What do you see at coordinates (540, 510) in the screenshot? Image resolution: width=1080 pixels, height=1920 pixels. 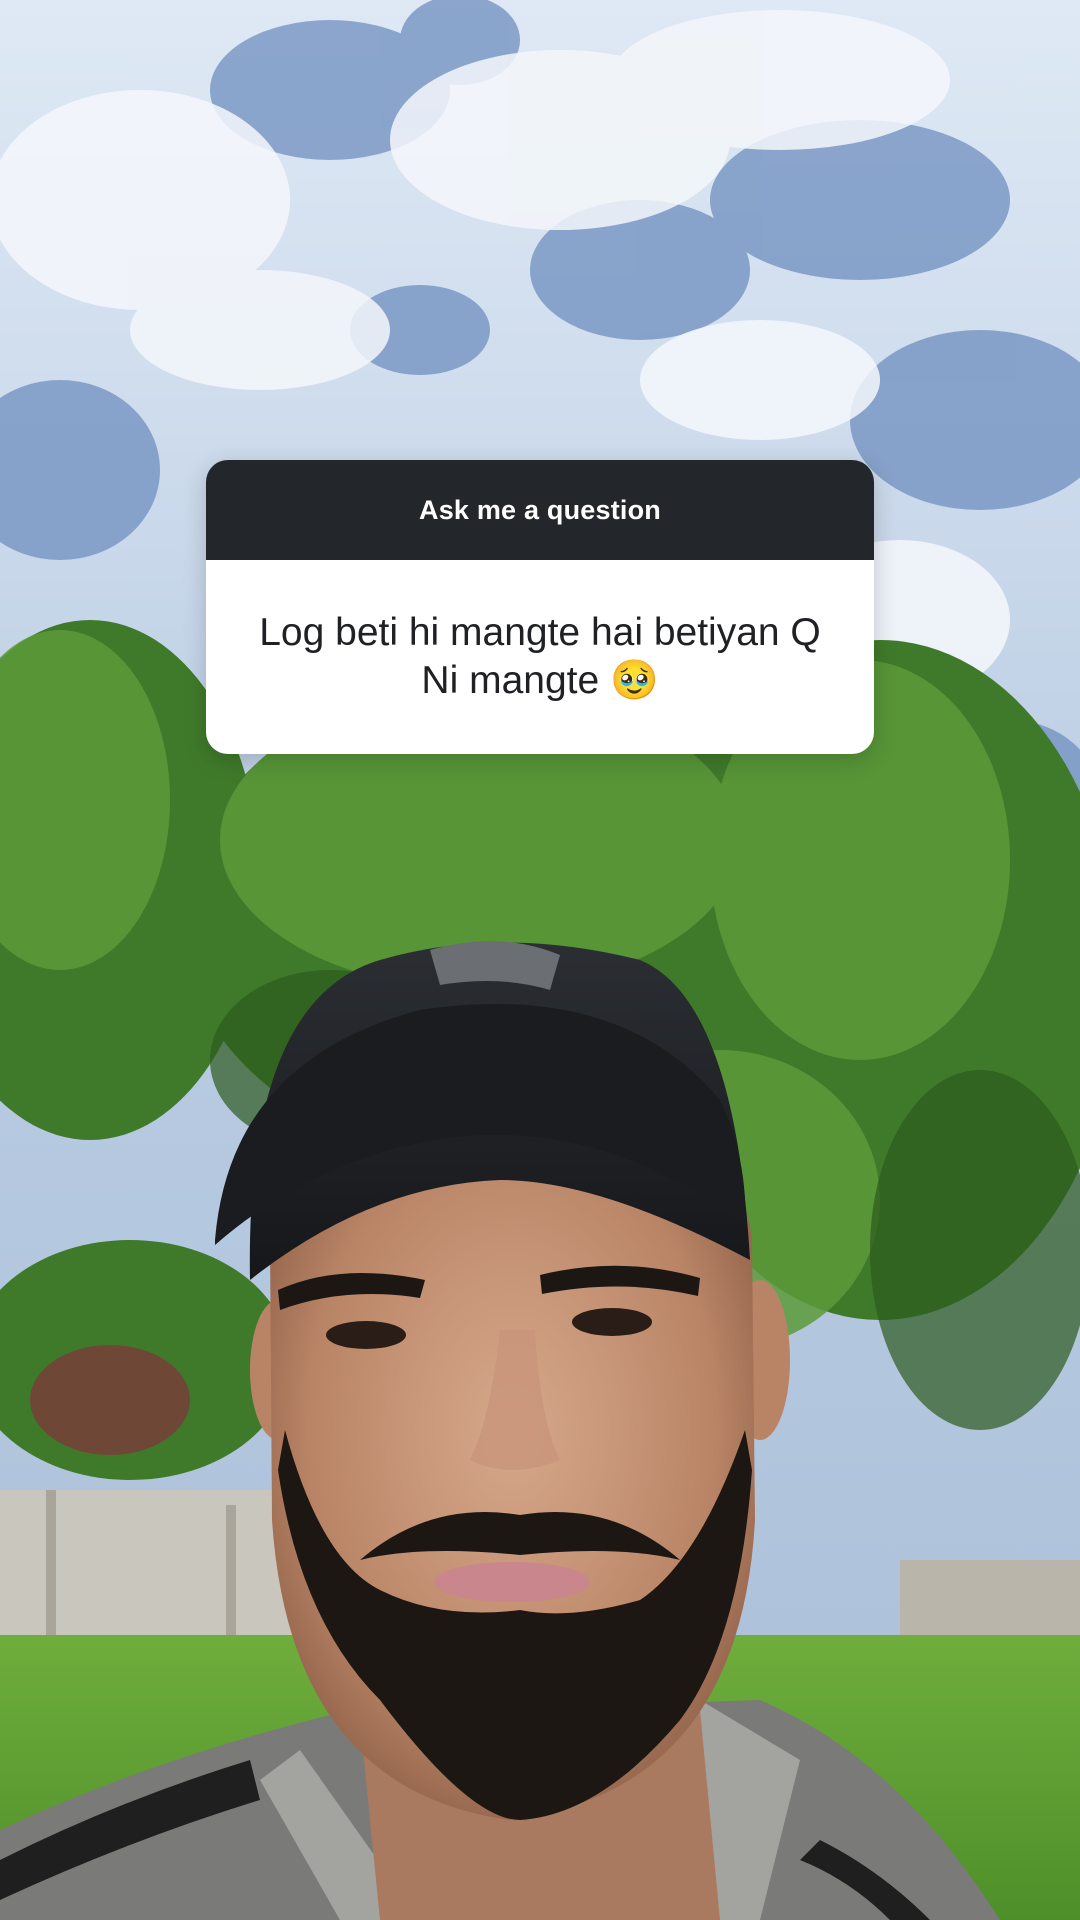 I see `question-sticker-header: Ask me a question` at bounding box center [540, 510].